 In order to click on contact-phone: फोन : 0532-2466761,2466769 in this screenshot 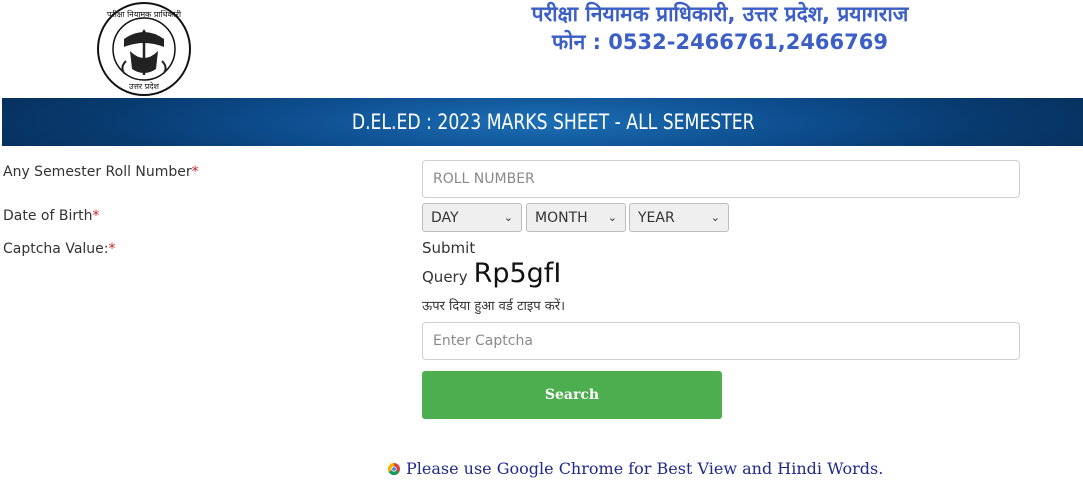, I will do `click(719, 42)`.